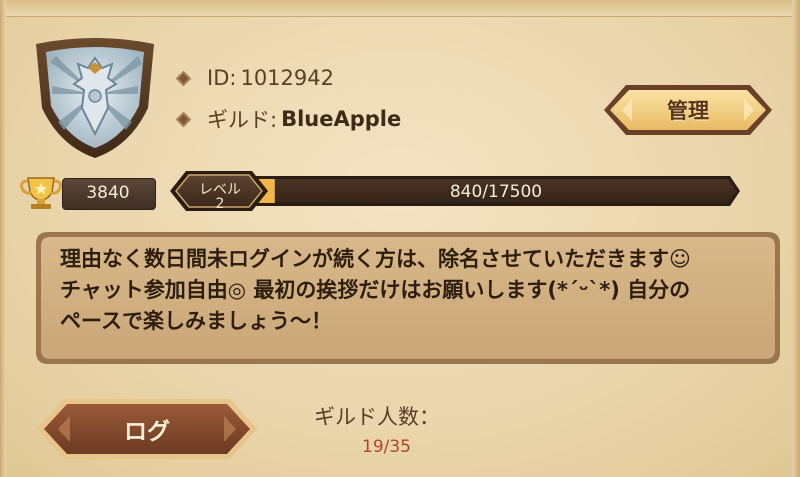 This screenshot has height=477, width=800. Describe the element at coordinates (287, 78) in the screenshot. I see `id-value: 1012942` at that location.